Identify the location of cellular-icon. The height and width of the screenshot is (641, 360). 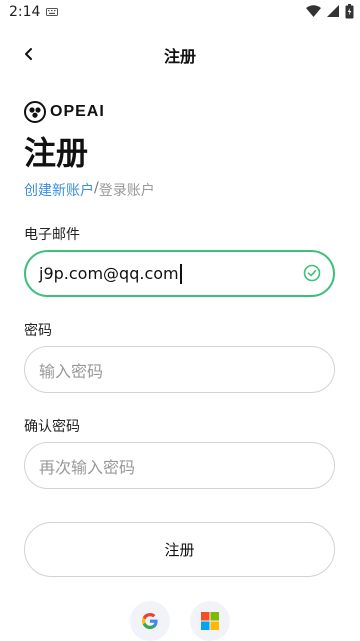
(333, 11).